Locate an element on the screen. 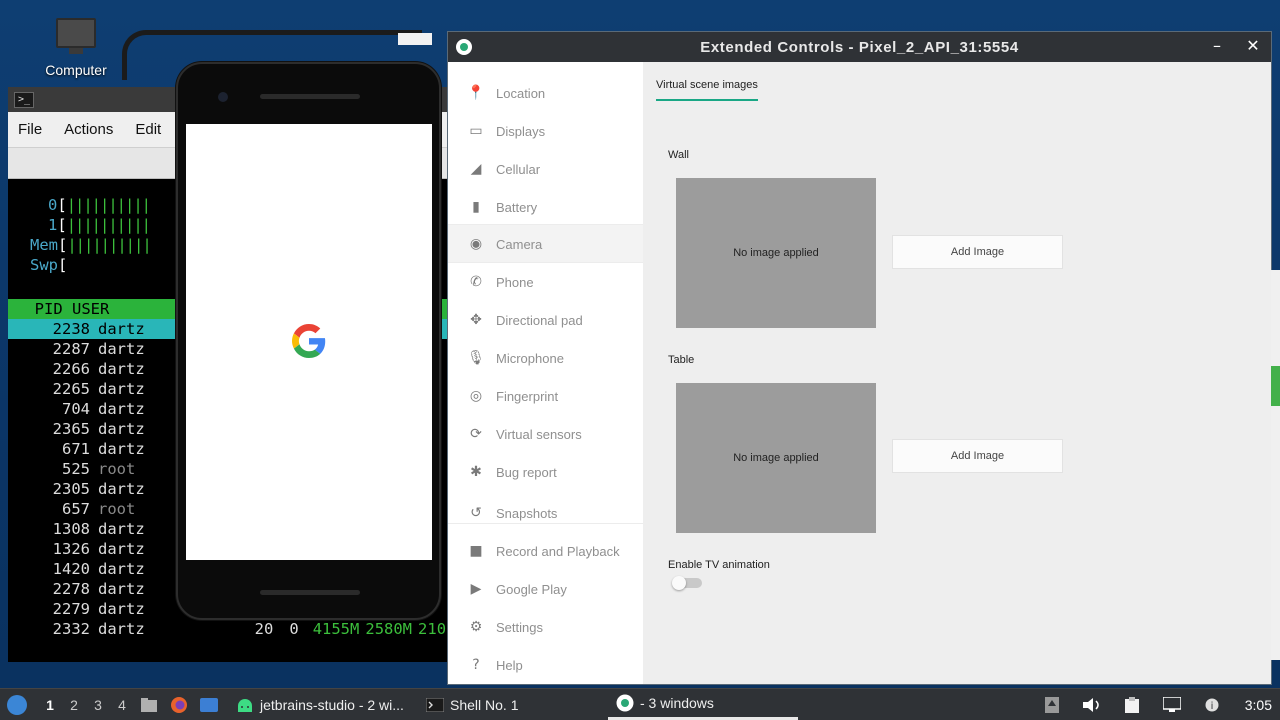 This screenshot has width=1280, height=720. dpad-icon: ✥ is located at coordinates (476, 320).